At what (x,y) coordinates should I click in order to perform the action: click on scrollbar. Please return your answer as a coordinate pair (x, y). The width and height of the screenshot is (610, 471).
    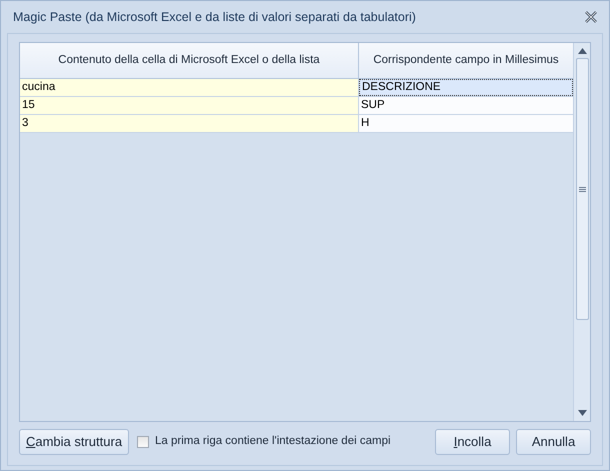
    Looking at the image, I should click on (581, 232).